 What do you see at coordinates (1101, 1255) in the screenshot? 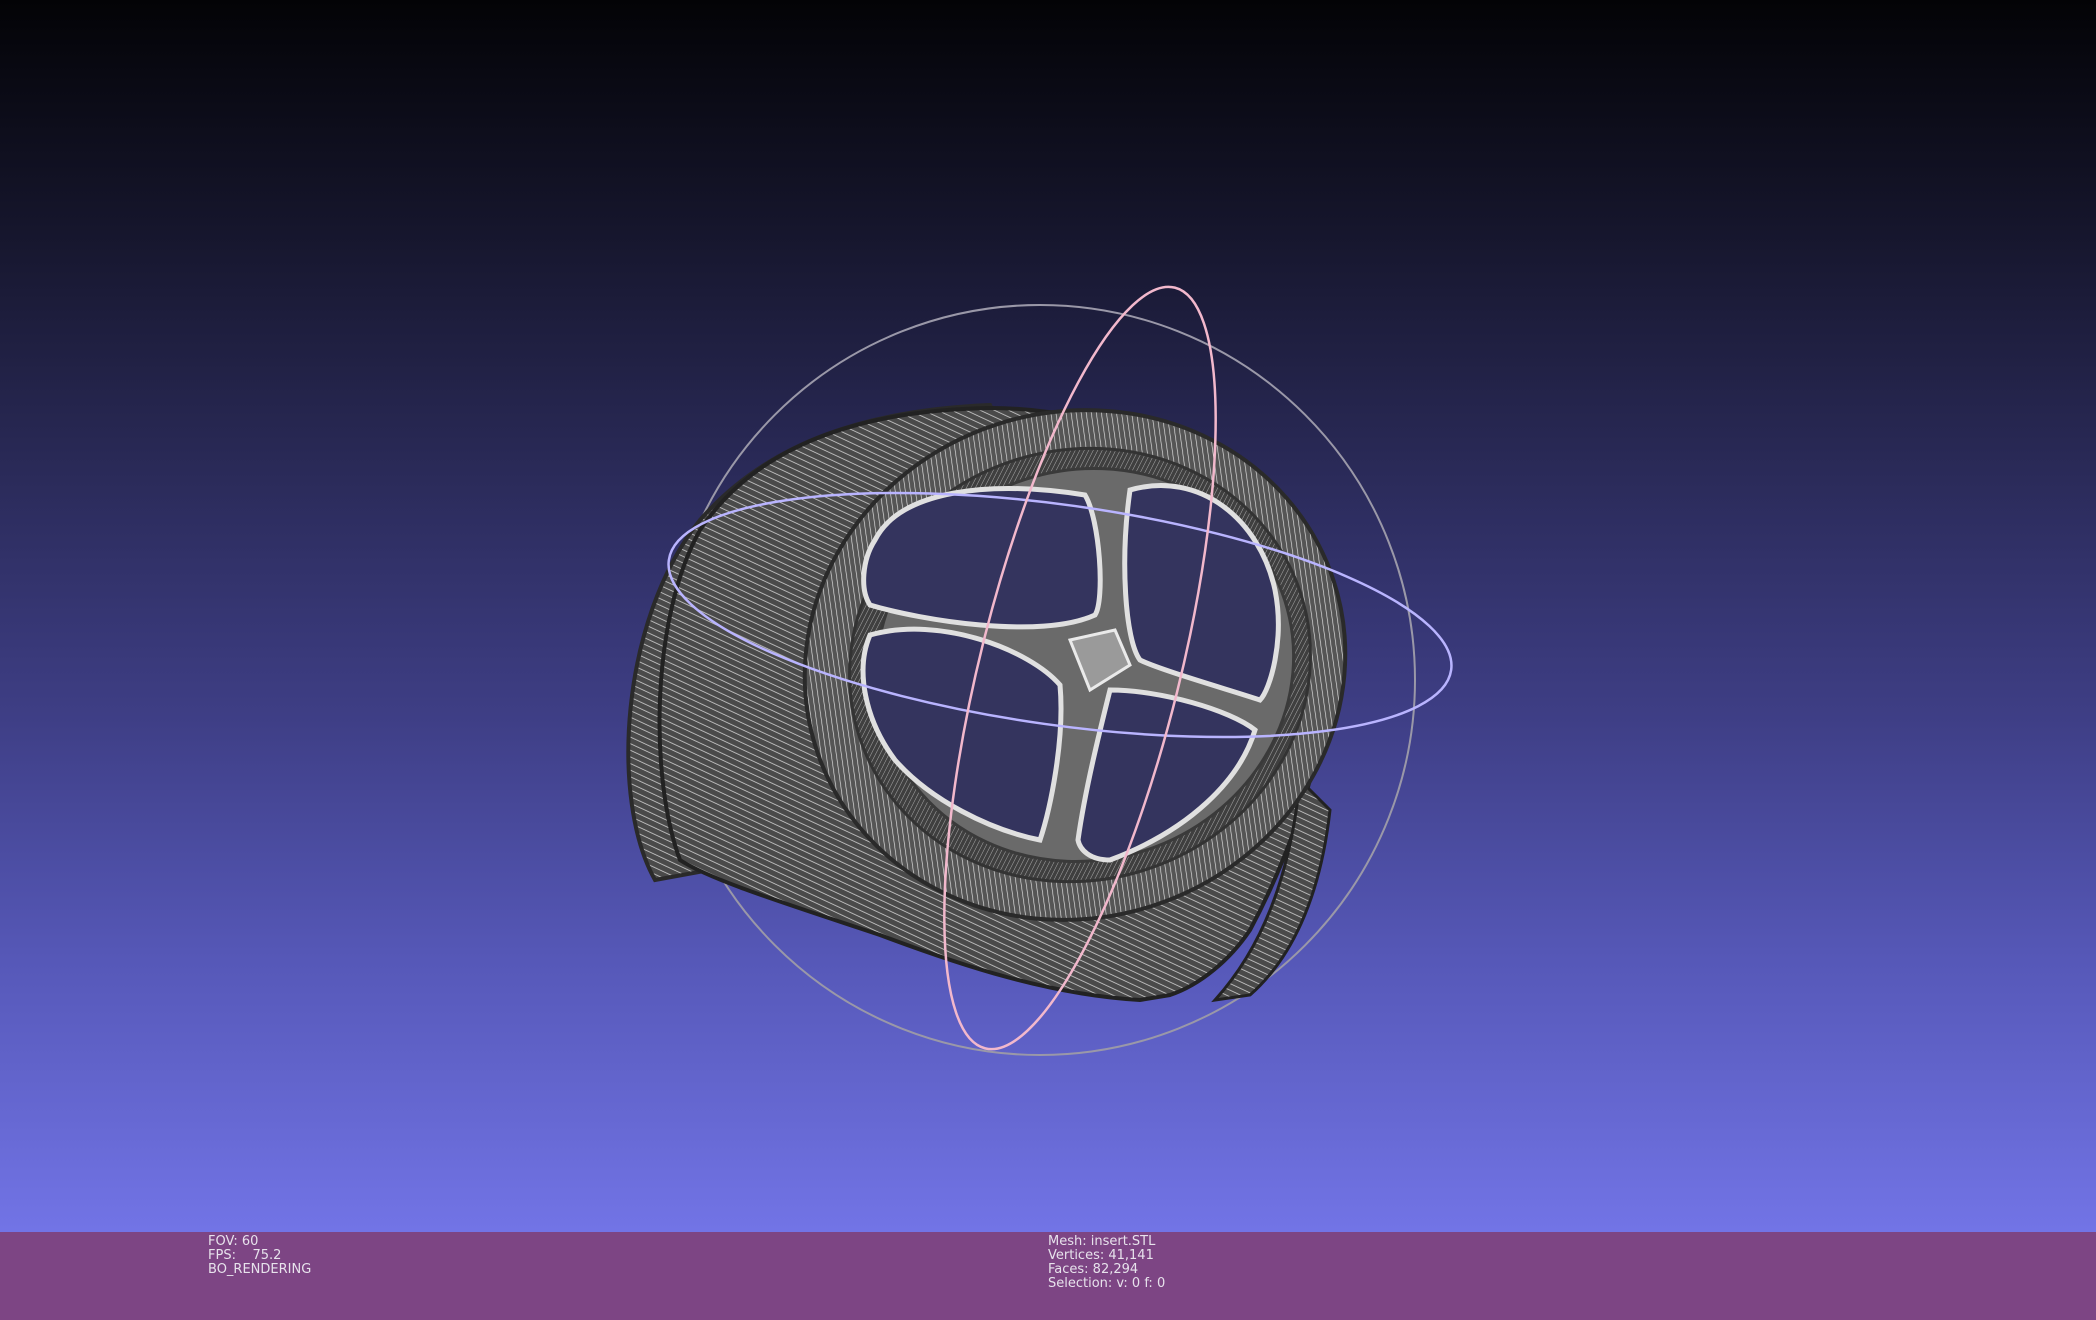
I see `vertices-label: Vertices: 41,141` at bounding box center [1101, 1255].